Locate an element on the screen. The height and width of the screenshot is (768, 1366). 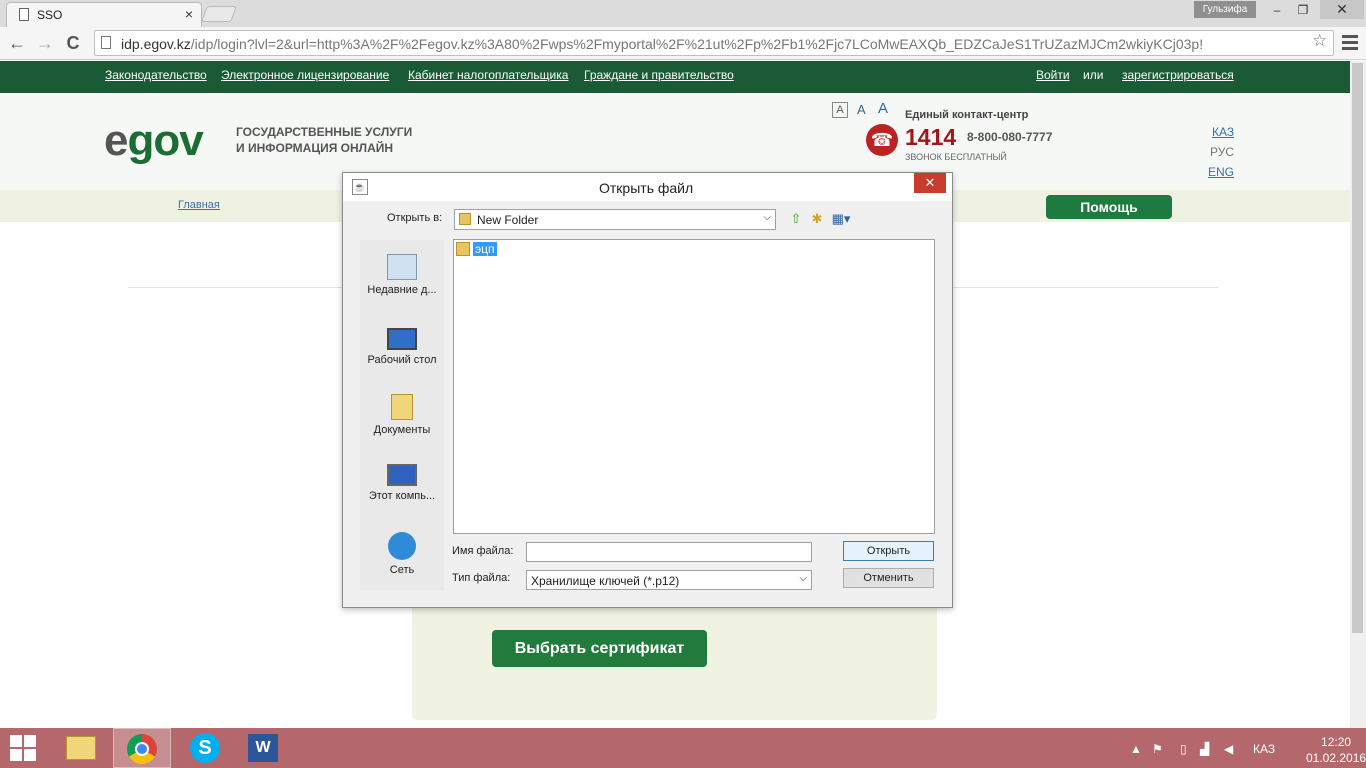
file-name-input is located at coordinates (669, 552).